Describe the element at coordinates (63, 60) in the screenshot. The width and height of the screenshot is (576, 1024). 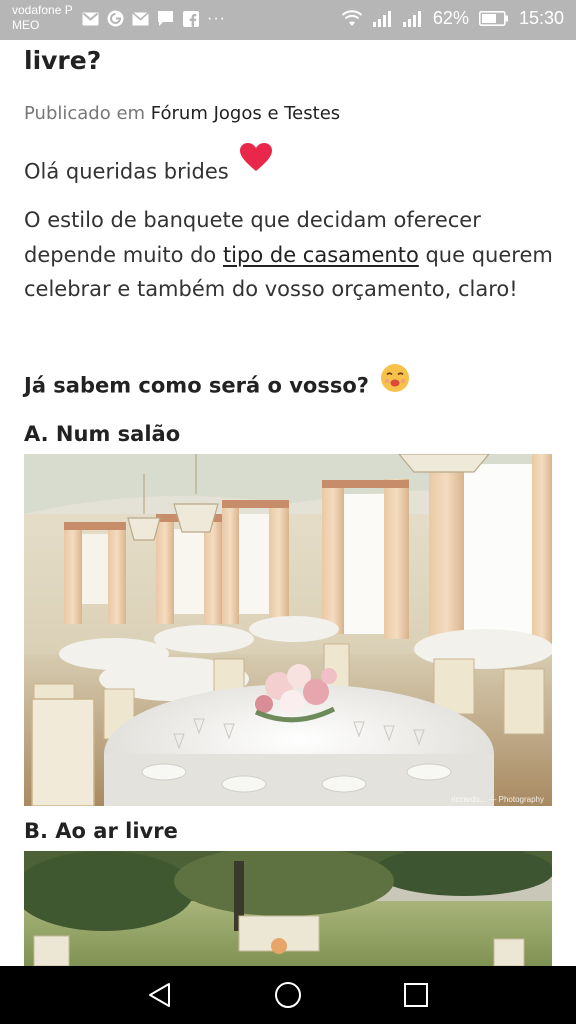
I see `article-title: livre?` at that location.